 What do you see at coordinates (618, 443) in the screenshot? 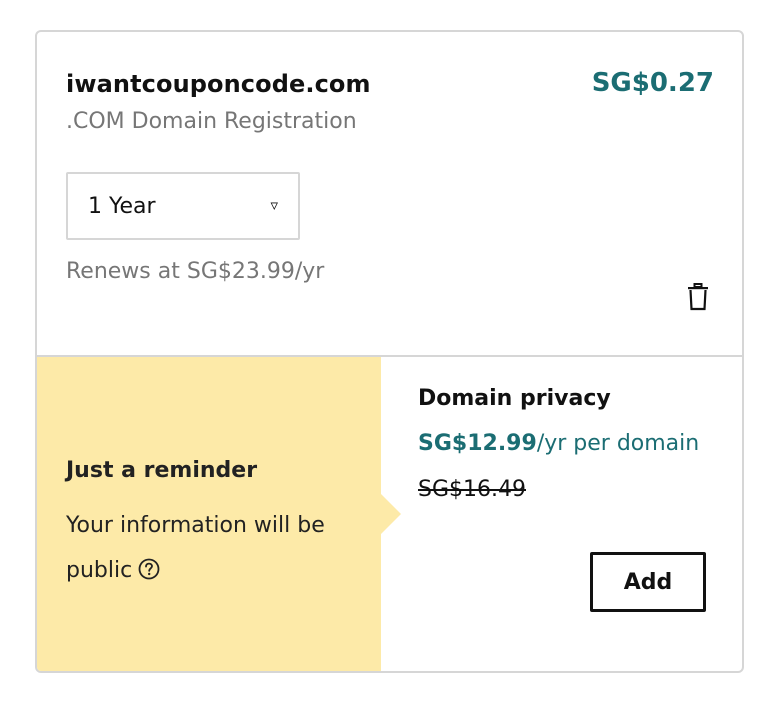
I see `privacy-price-suffix: /yr per domain` at bounding box center [618, 443].